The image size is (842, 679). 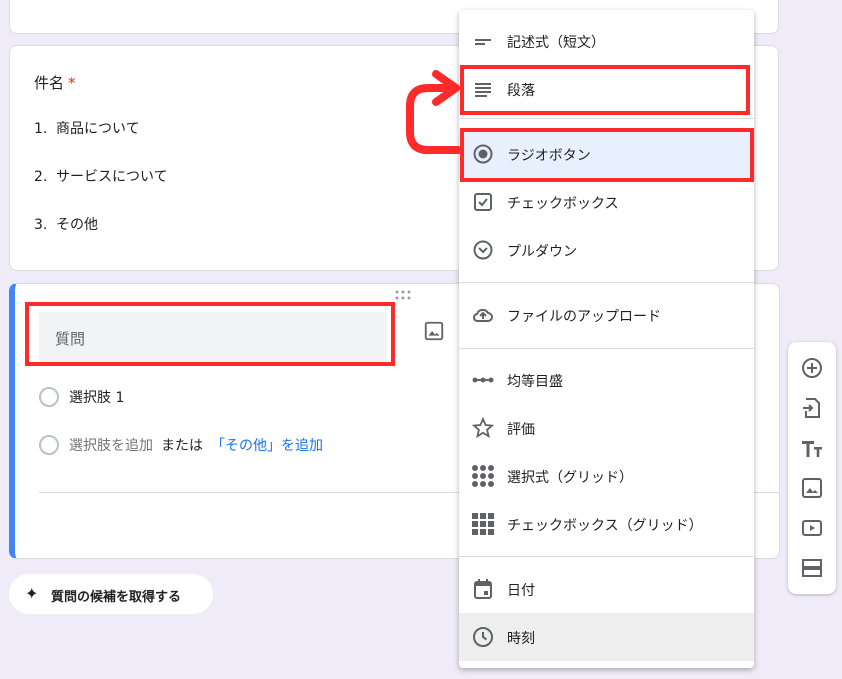 I want to click on short-text-icon, so click(x=483, y=42).